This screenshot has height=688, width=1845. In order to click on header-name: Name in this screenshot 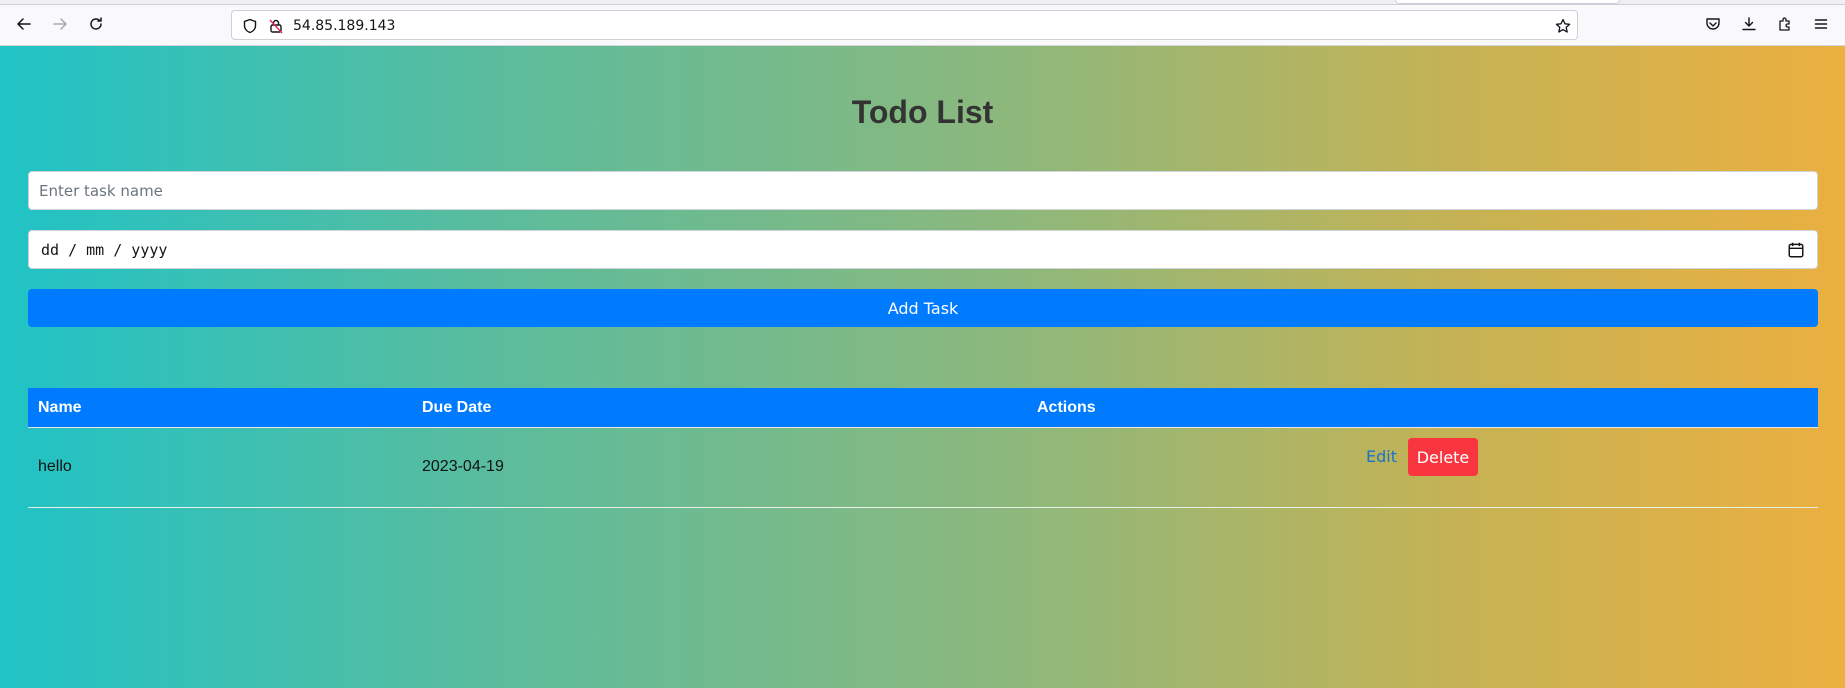, I will do `click(60, 407)`.